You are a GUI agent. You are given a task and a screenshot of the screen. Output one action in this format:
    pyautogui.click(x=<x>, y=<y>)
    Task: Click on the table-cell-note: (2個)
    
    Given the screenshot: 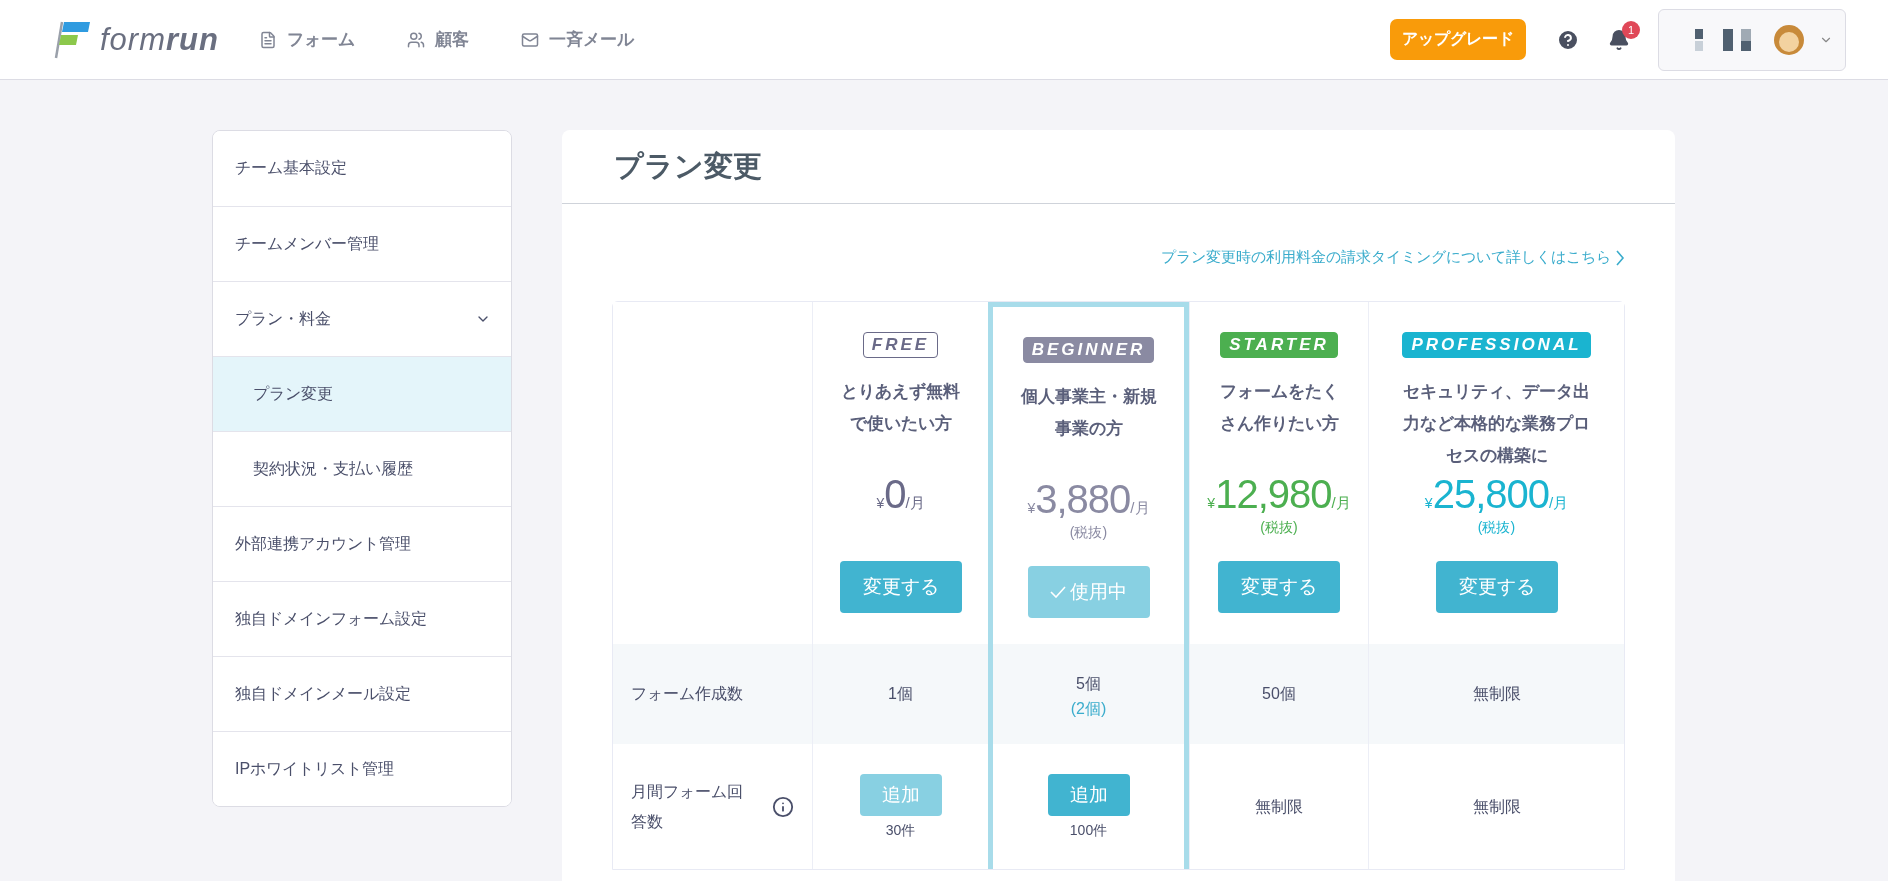 What is the action you would take?
    pyautogui.click(x=1088, y=708)
    